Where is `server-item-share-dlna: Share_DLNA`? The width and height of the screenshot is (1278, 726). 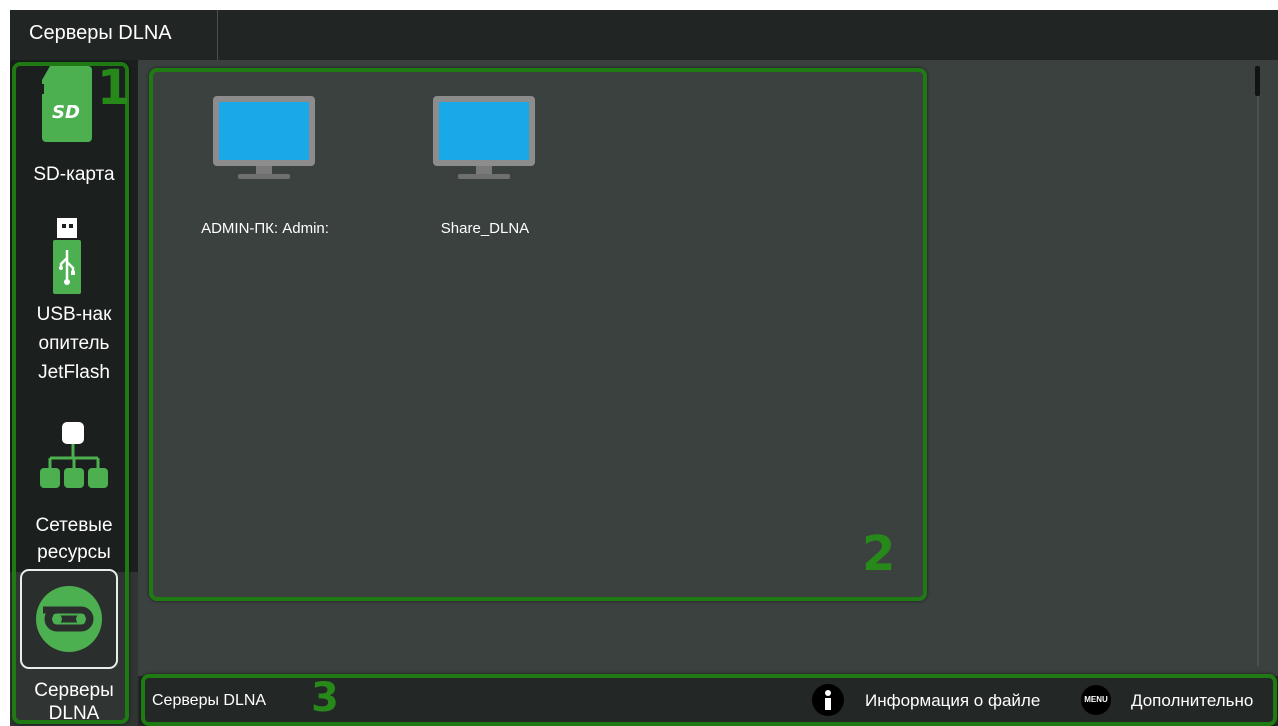
server-item-share-dlna: Share_DLNA is located at coordinates (485, 152).